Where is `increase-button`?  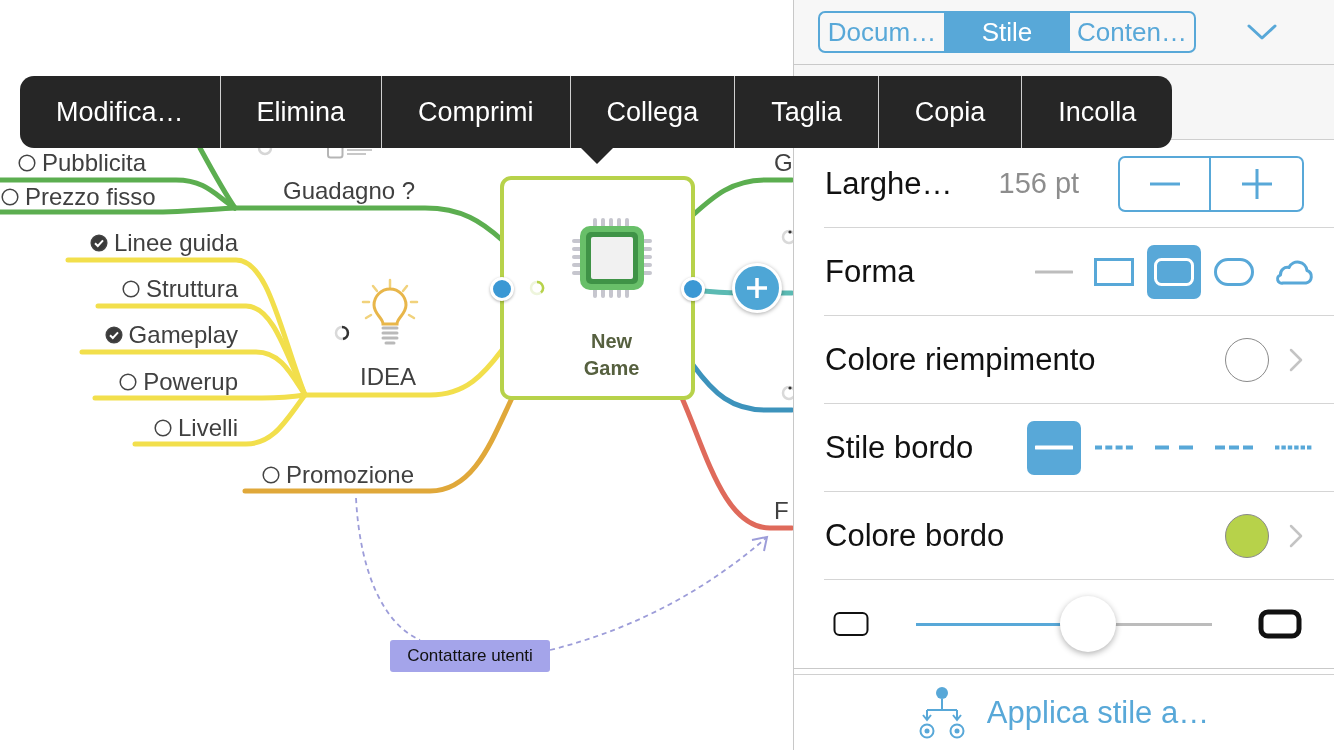
increase-button is located at coordinates (1257, 183).